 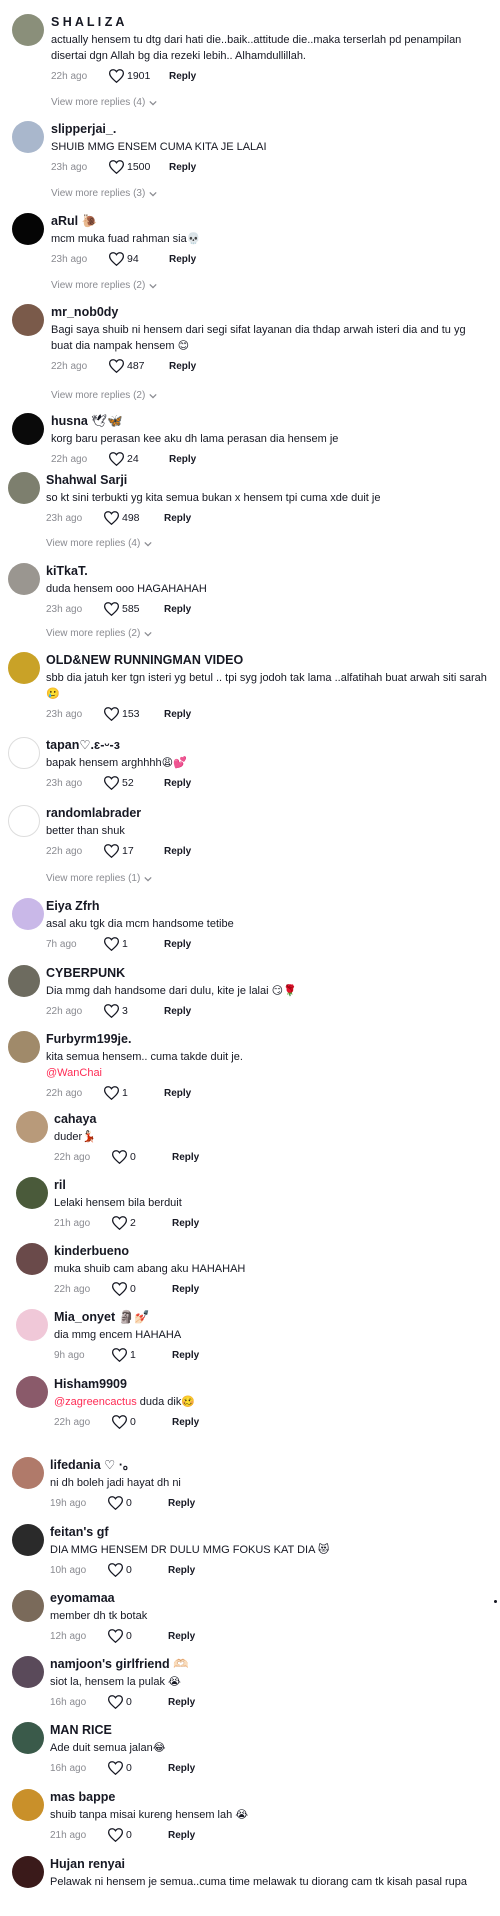 I want to click on username: feitan's gf, so click(x=269, y=1532).